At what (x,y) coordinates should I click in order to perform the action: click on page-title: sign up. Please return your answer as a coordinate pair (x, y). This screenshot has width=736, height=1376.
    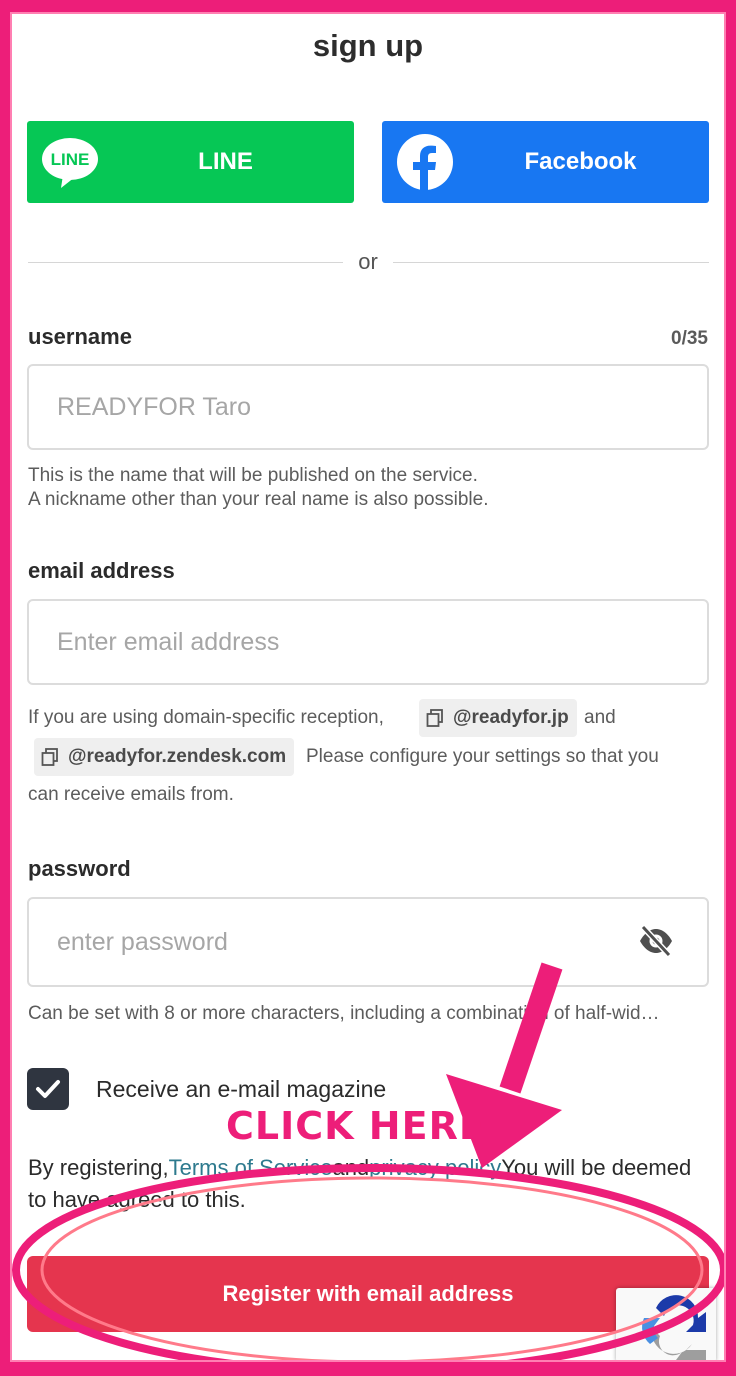
    Looking at the image, I should click on (368, 45).